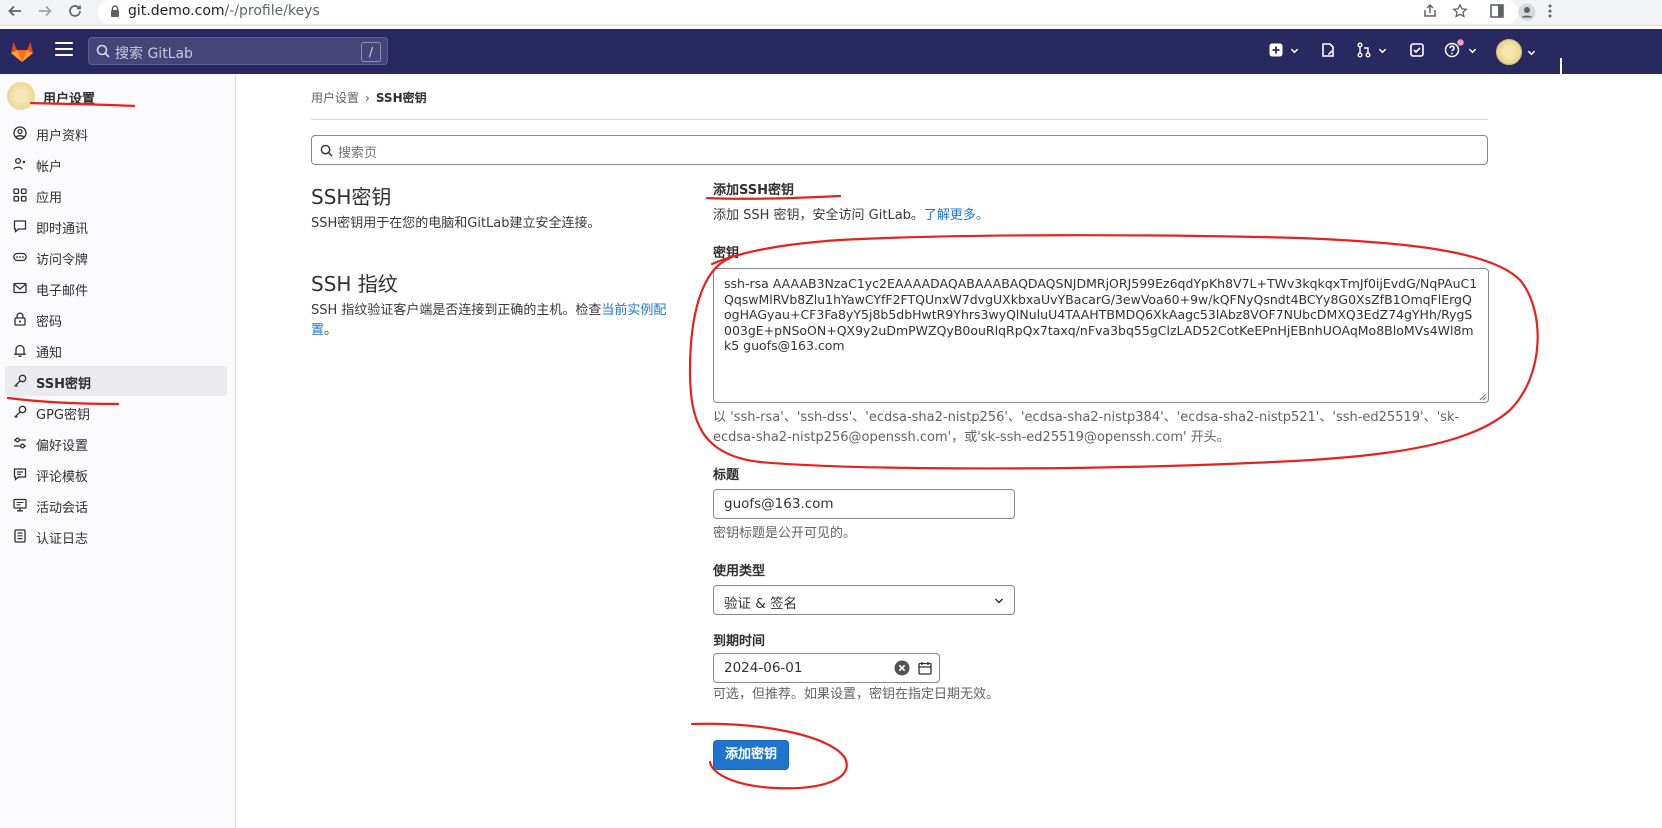 The height and width of the screenshot is (828, 1662). What do you see at coordinates (116, 350) in the screenshot?
I see `sidebar-item-notifications: 通知` at bounding box center [116, 350].